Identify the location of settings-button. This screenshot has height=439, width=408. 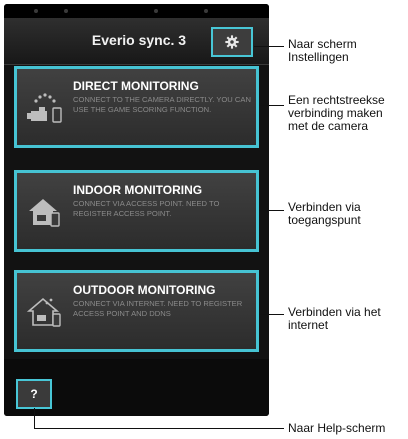
(232, 42).